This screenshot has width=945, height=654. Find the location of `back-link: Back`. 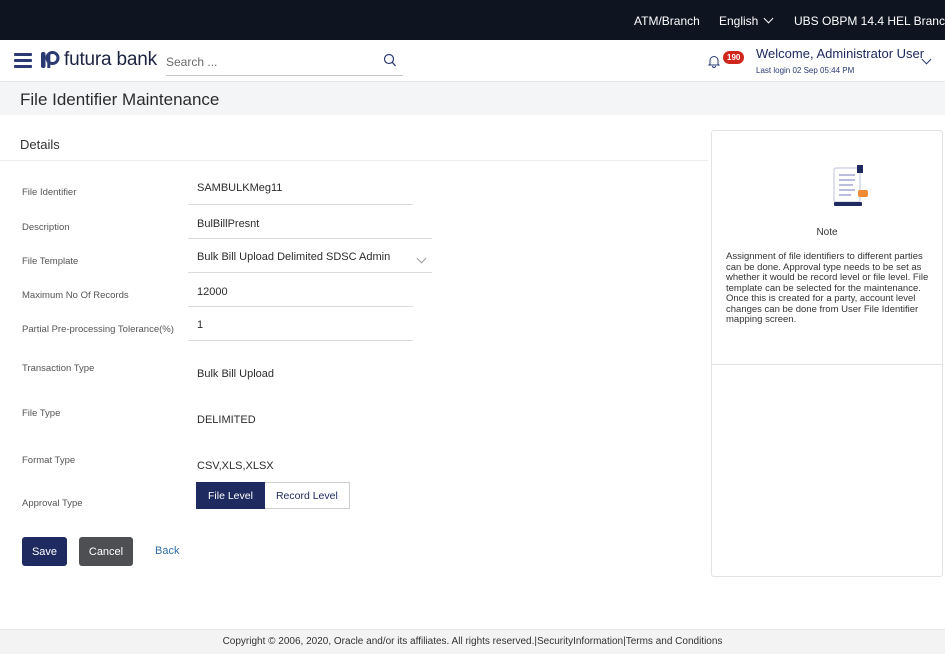

back-link: Back is located at coordinates (167, 551).